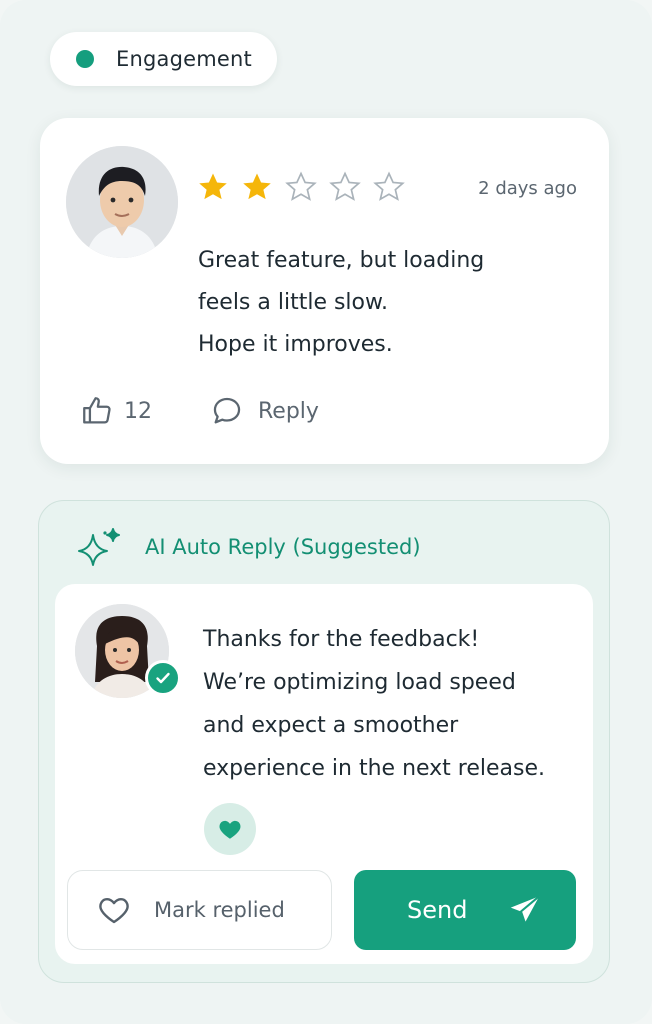  I want to click on ai-reply-header: AI Auto Reply (Suggested), so click(248, 547).